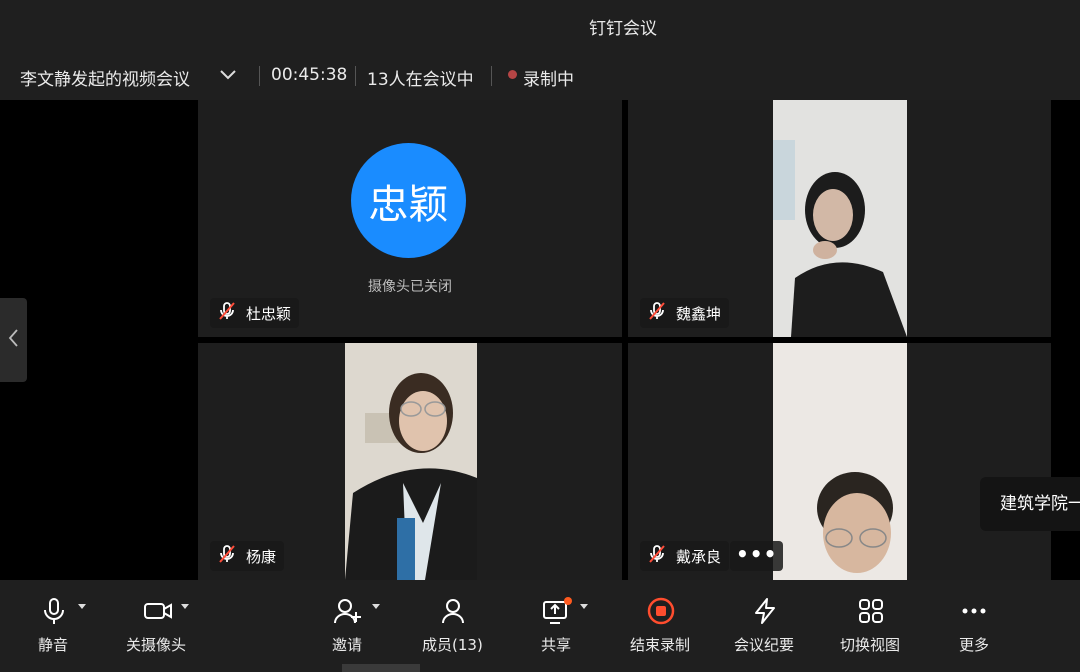 The width and height of the screenshot is (1080, 672). I want to click on camera-off-button: 关摄像头, so click(162, 626).